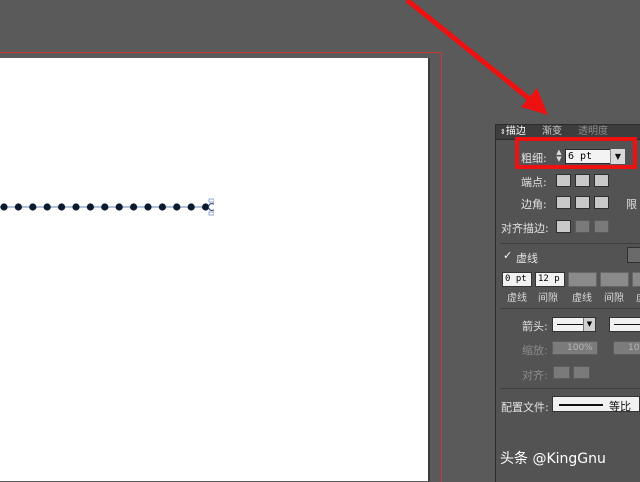 The width and height of the screenshot is (640, 482). I want to click on dash-2-field, so click(582, 279).